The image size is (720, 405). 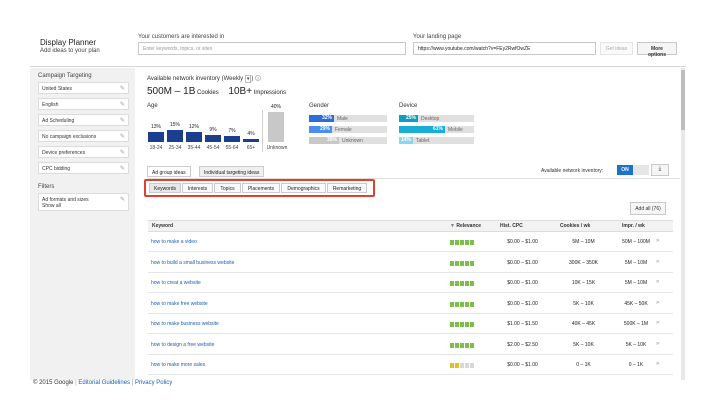 What do you see at coordinates (185, 324) in the screenshot?
I see `keyword-link: how to make business website` at bounding box center [185, 324].